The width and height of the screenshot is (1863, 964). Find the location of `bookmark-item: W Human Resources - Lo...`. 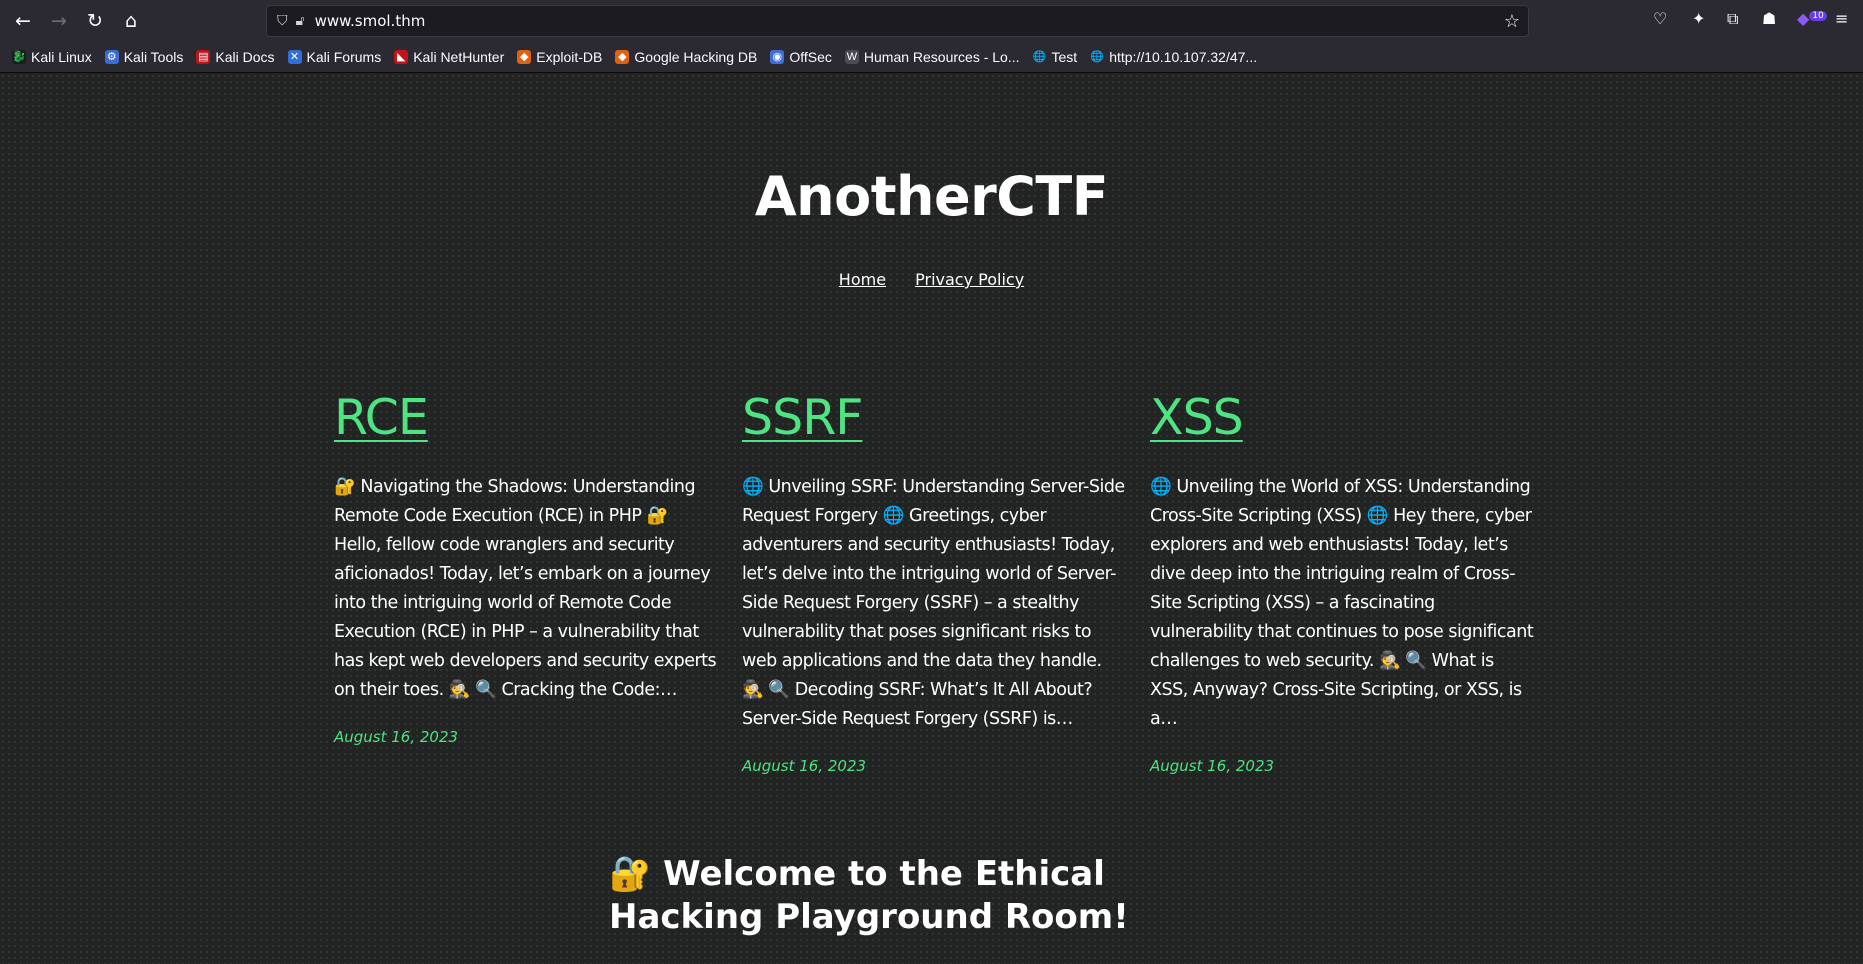

bookmark-item: W Human Resources - Lo... is located at coordinates (932, 57).